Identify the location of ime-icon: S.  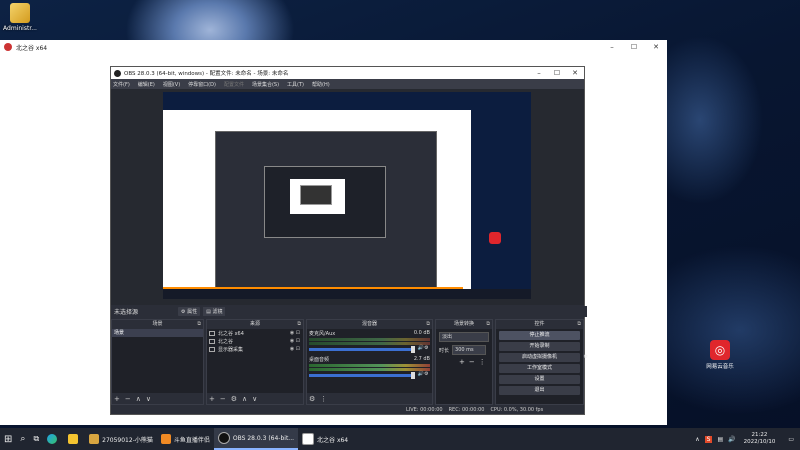
(708, 439).